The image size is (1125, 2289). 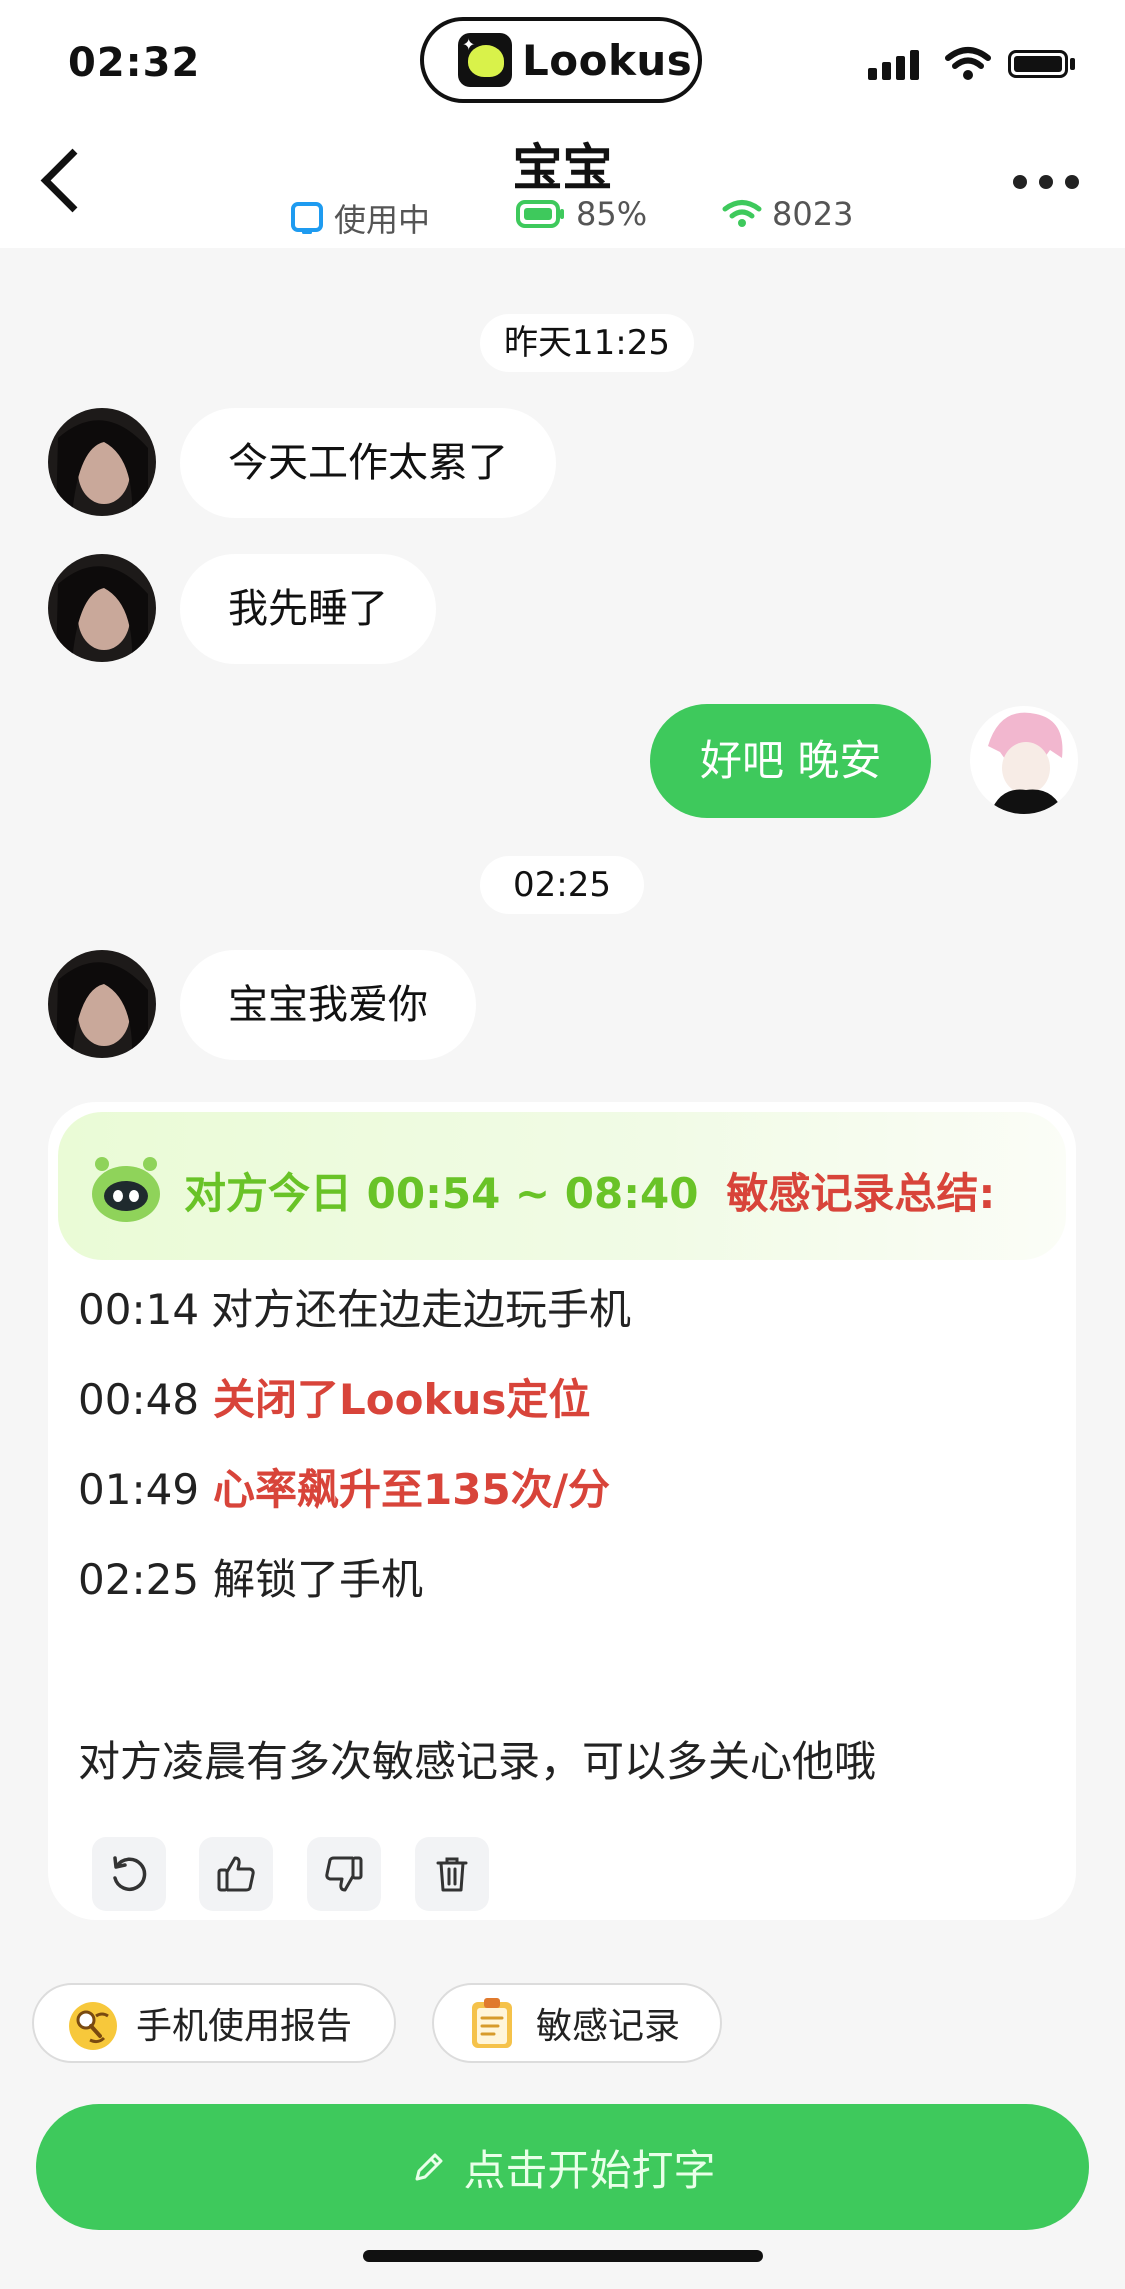 What do you see at coordinates (308, 609) in the screenshot?
I see `incoming-message: 我先睡了` at bounding box center [308, 609].